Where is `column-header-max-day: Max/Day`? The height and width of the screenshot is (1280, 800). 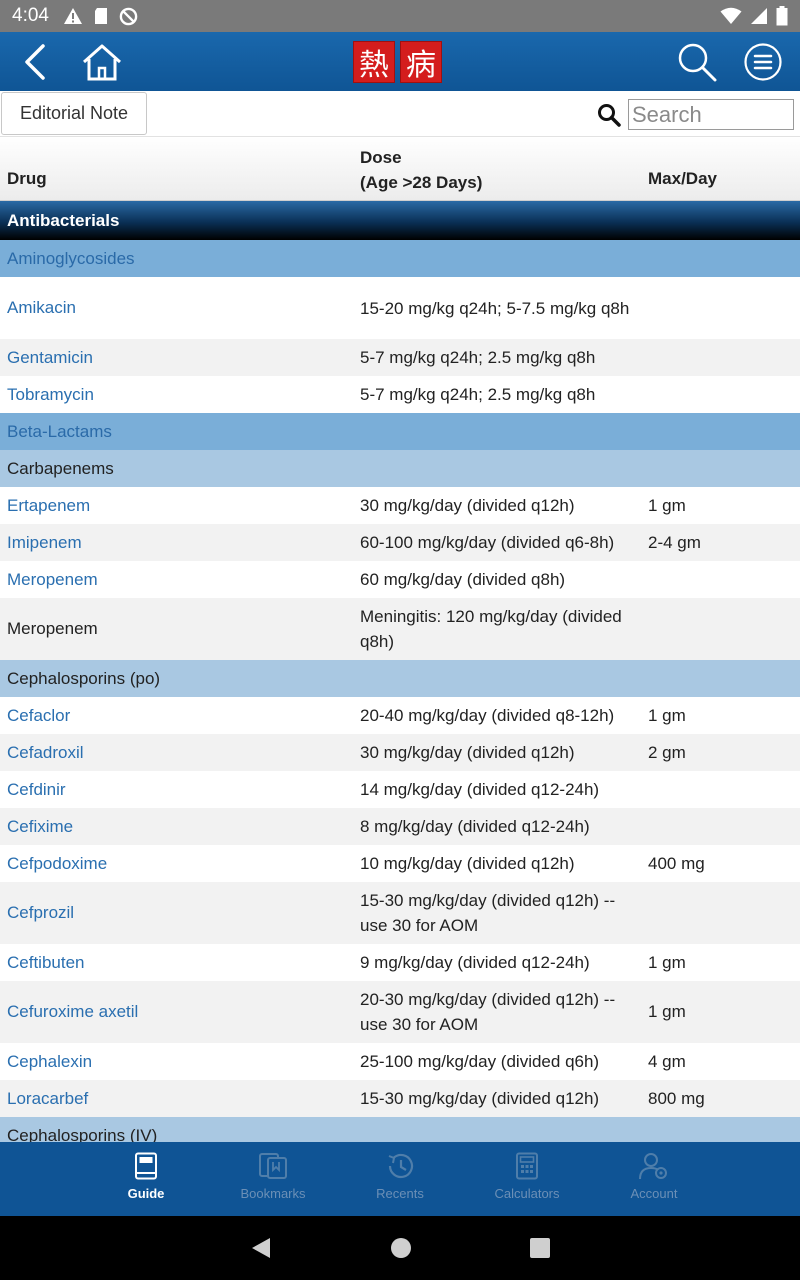
column-header-max-day: Max/Day is located at coordinates (682, 179).